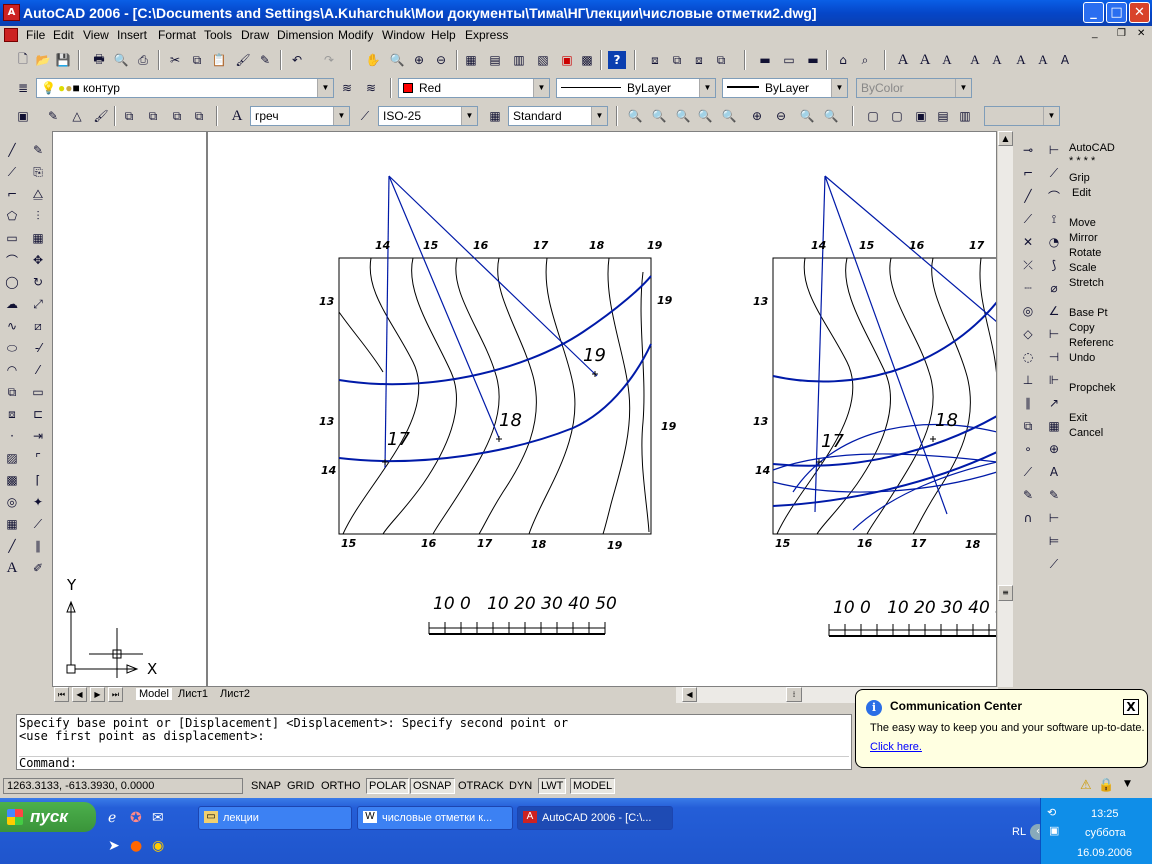 This screenshot has height=864, width=1152. I want to click on dim-style-icon: ⟋, so click(365, 116).